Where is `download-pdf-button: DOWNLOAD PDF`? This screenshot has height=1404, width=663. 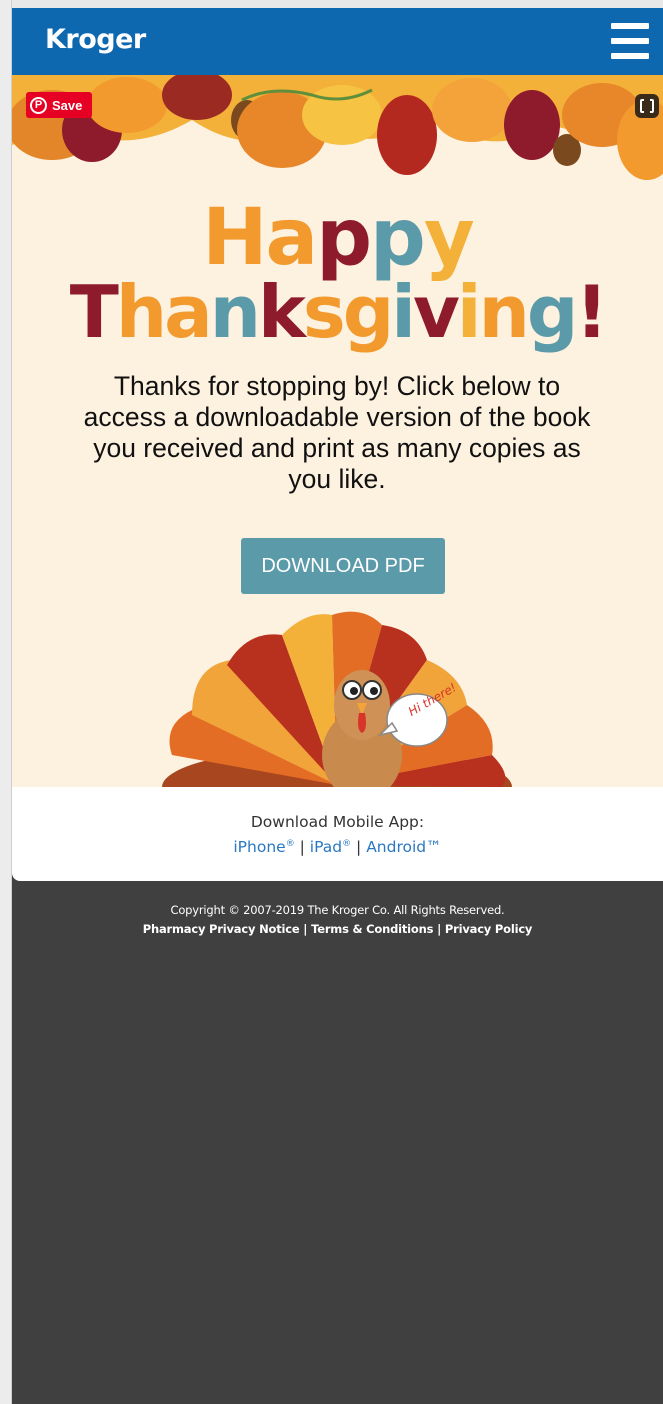 download-pdf-button: DOWNLOAD PDF is located at coordinates (343, 566).